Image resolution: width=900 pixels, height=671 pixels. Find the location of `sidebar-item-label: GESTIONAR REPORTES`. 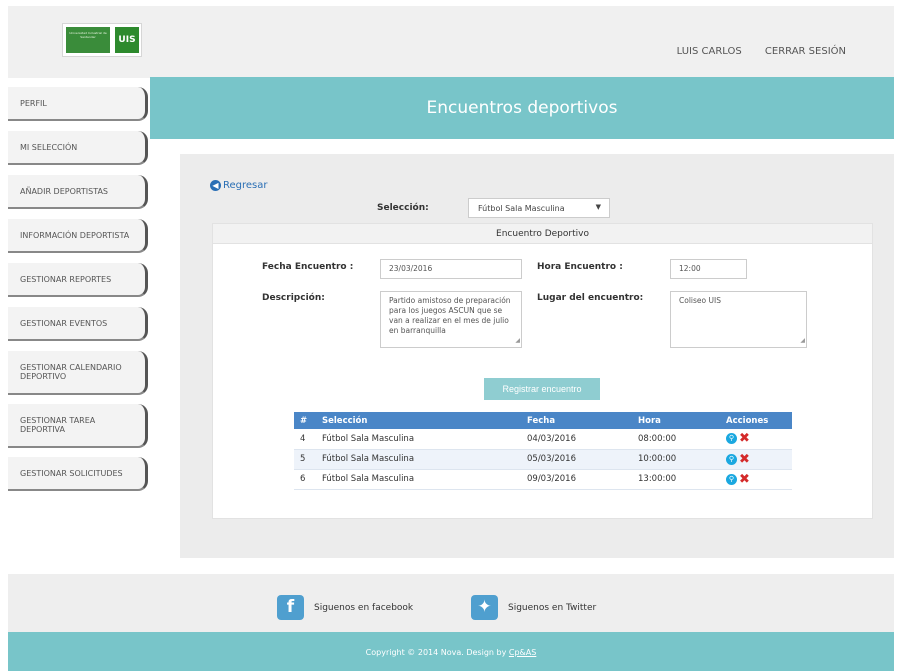

sidebar-item-label: GESTIONAR REPORTES is located at coordinates (66, 279).